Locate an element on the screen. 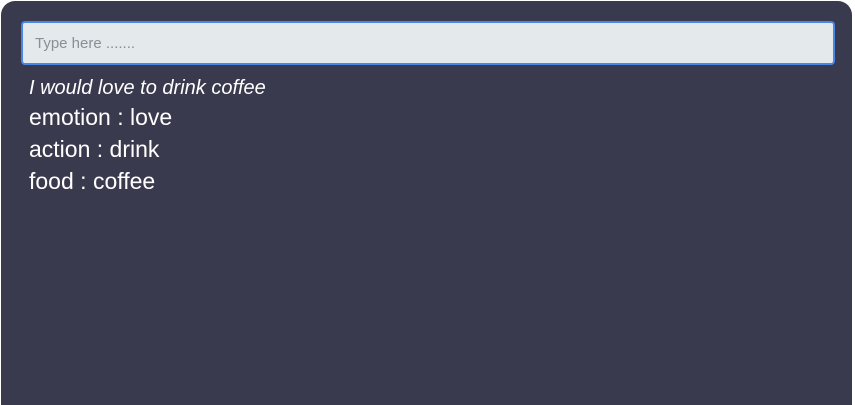 This screenshot has width=855, height=405. tag-value: love is located at coordinates (151, 117).